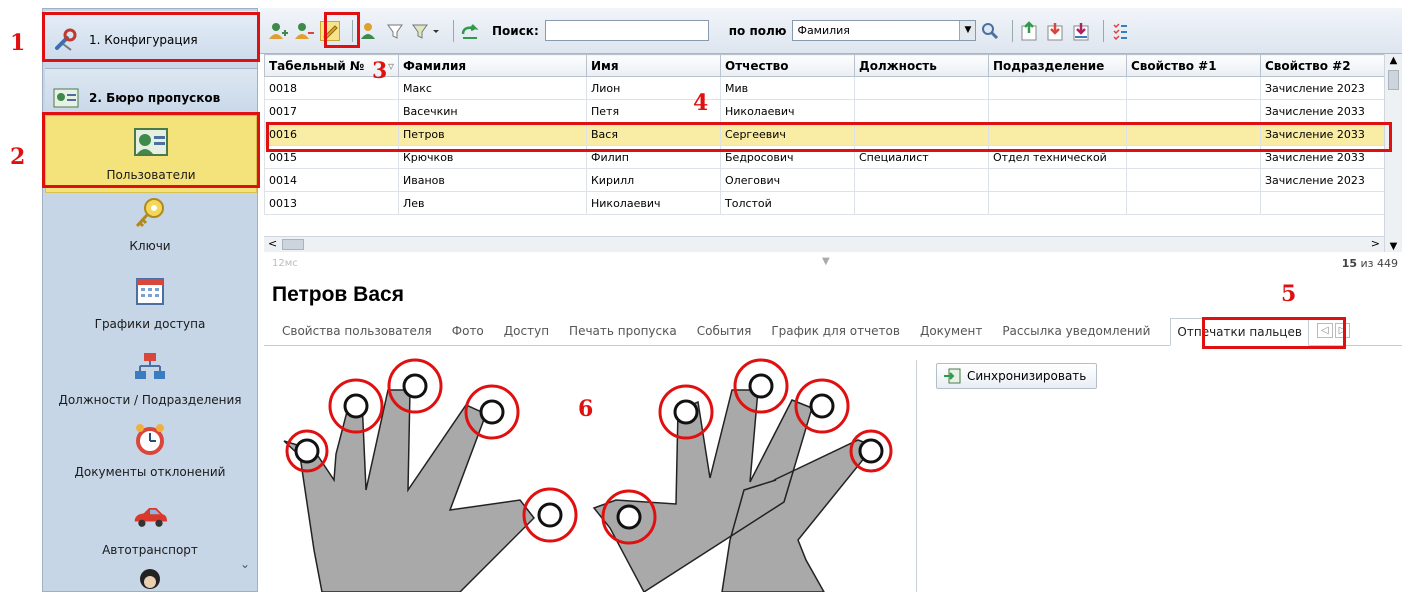 This screenshot has width=1402, height=592. I want to click on sidebar-item-deviation-docs: Документы отклонений, so click(150, 450).